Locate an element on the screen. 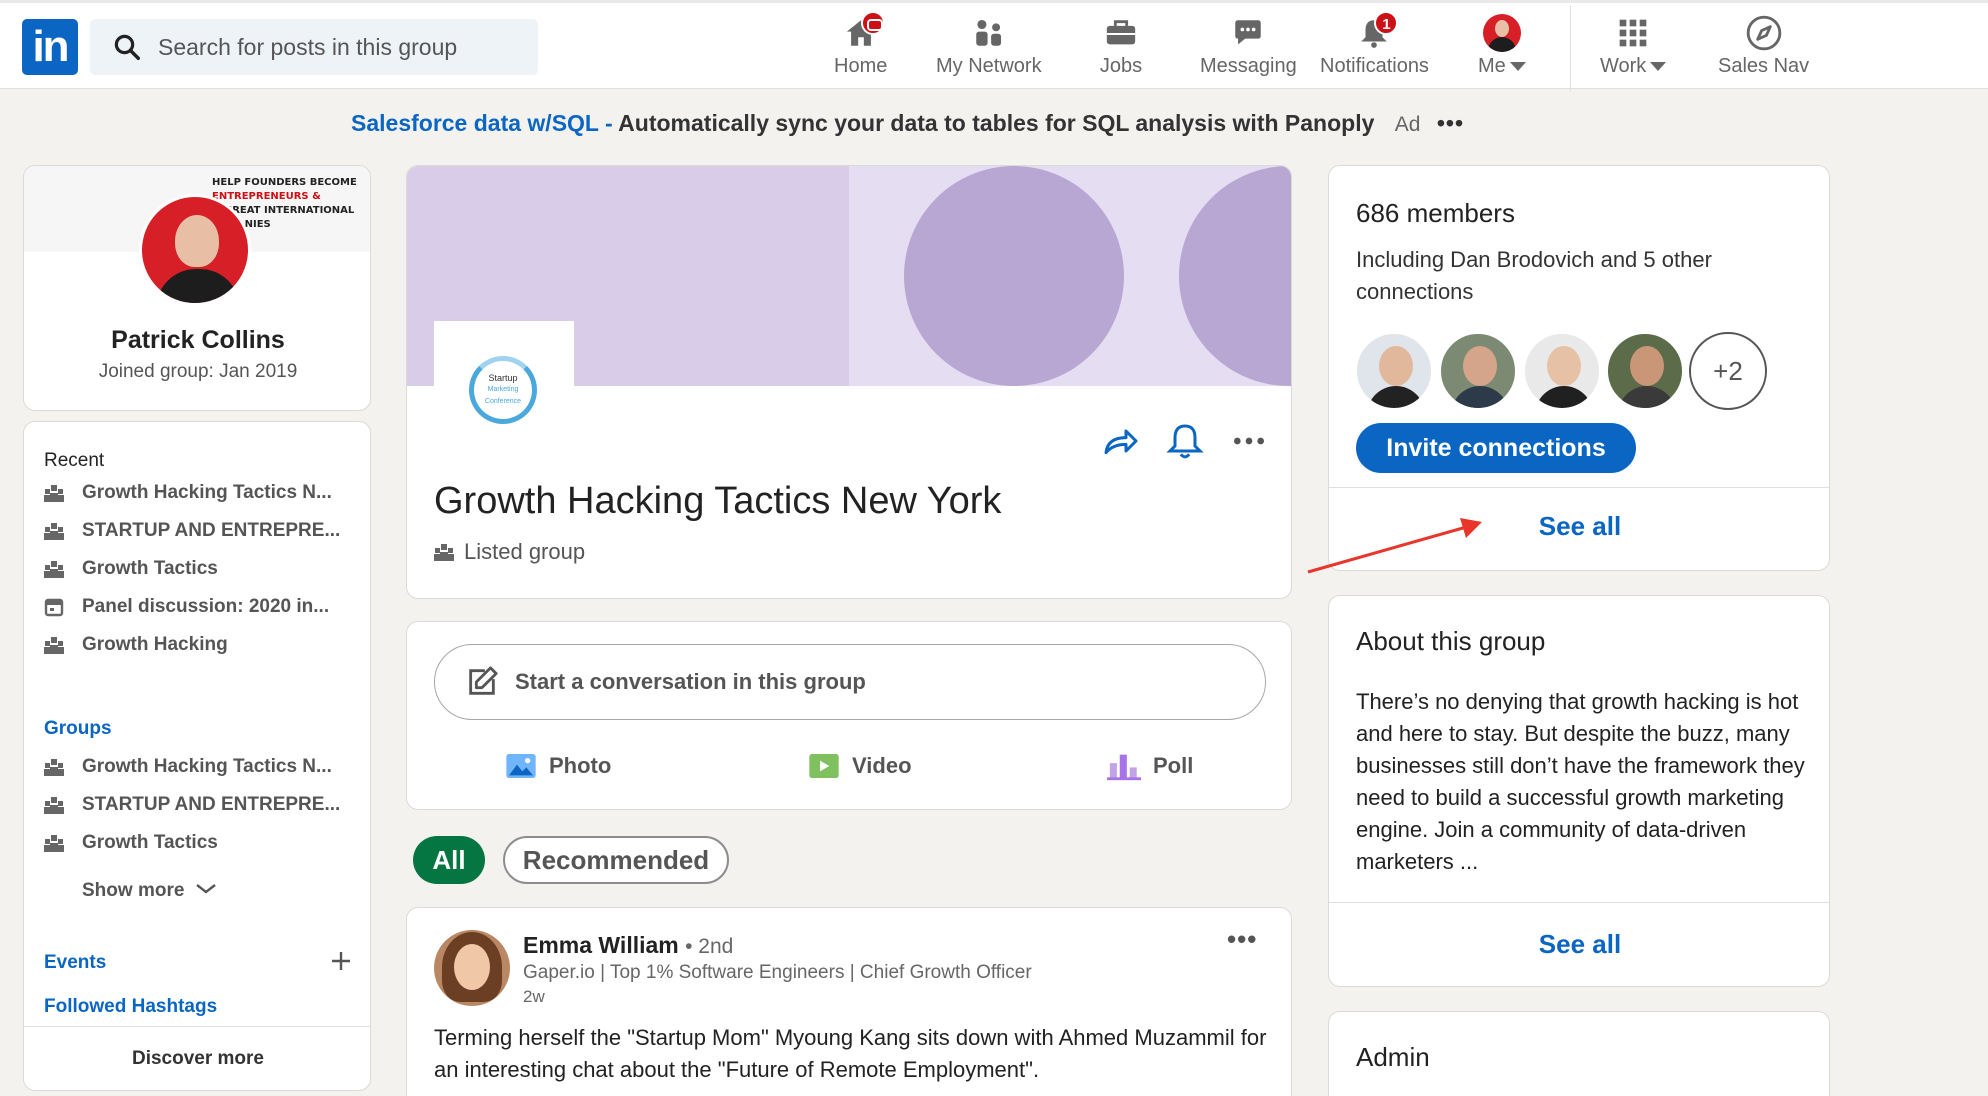 The height and width of the screenshot is (1096, 1988). about-see-all-link: See all is located at coordinates (1579, 944).